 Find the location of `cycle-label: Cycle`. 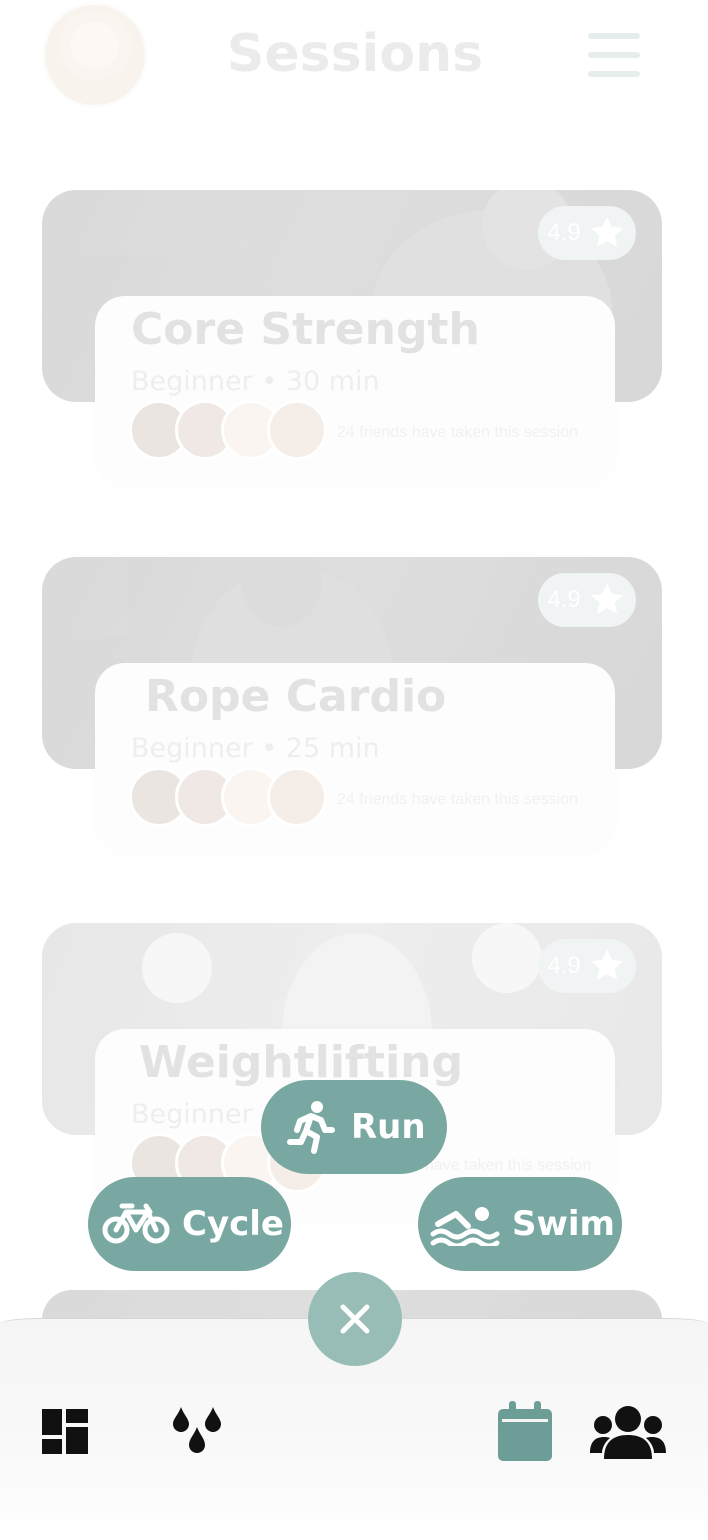

cycle-label: Cycle is located at coordinates (233, 1224).